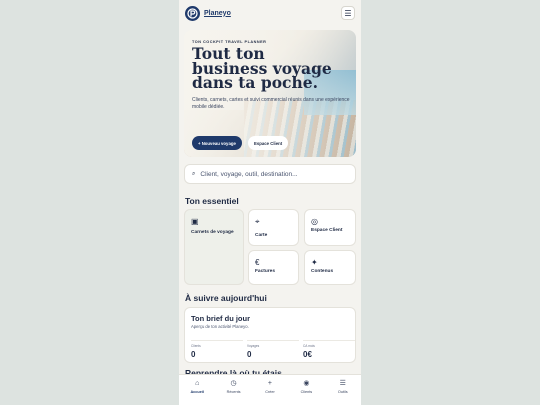 This screenshot has width=540, height=405. I want to click on tab-label: Accueil, so click(197, 392).